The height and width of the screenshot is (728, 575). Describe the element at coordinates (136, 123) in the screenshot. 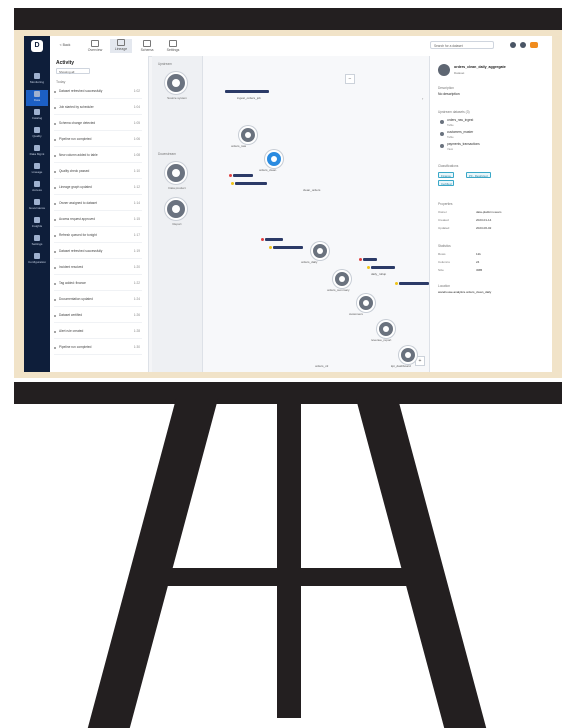

I see `activity-time: 1:05` at that location.